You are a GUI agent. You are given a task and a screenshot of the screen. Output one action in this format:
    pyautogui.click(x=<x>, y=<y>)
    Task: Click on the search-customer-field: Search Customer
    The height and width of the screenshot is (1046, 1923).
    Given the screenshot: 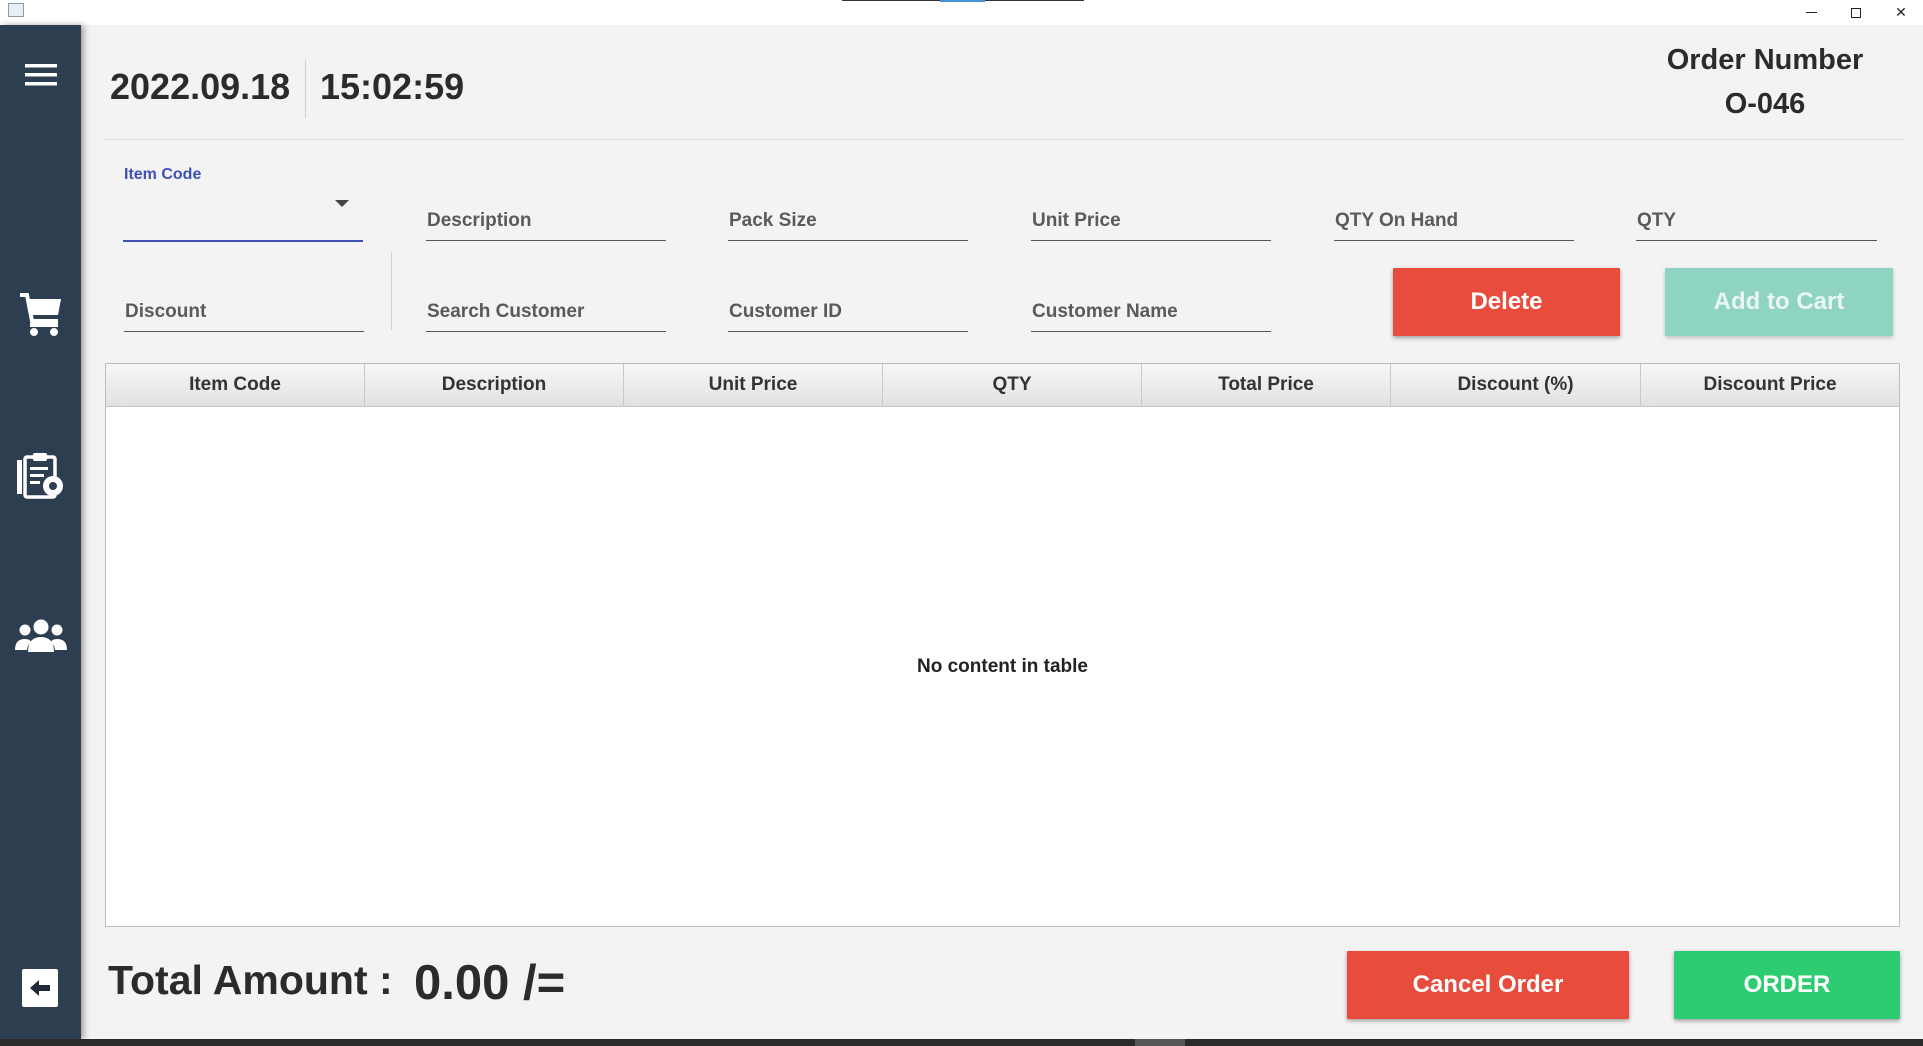 What is the action you would take?
    pyautogui.click(x=546, y=315)
    